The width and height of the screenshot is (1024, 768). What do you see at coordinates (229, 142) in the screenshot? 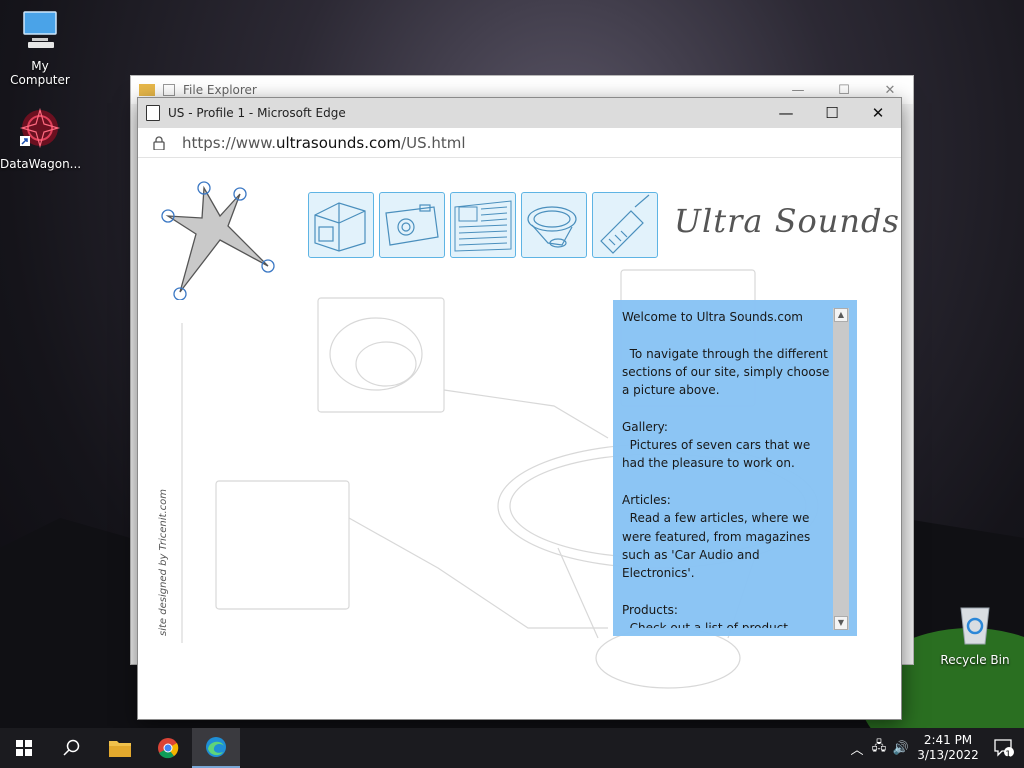
I see `url-prefix: https://www.` at bounding box center [229, 142].